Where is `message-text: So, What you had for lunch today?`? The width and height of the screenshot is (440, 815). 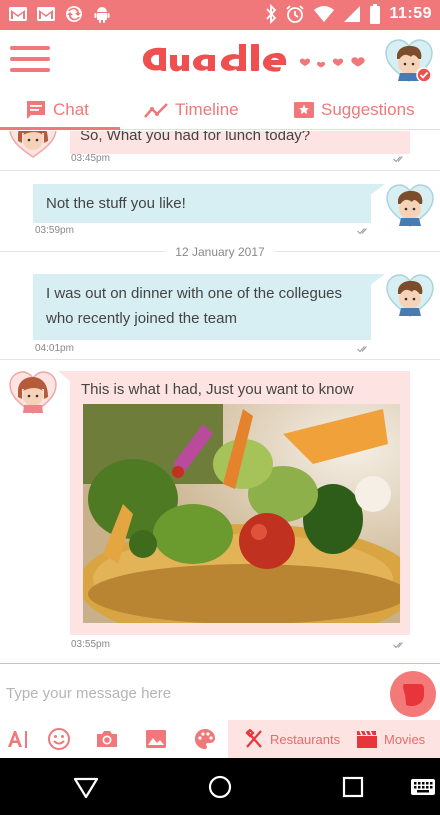 message-text: So, What you had for lunch today? is located at coordinates (195, 137).